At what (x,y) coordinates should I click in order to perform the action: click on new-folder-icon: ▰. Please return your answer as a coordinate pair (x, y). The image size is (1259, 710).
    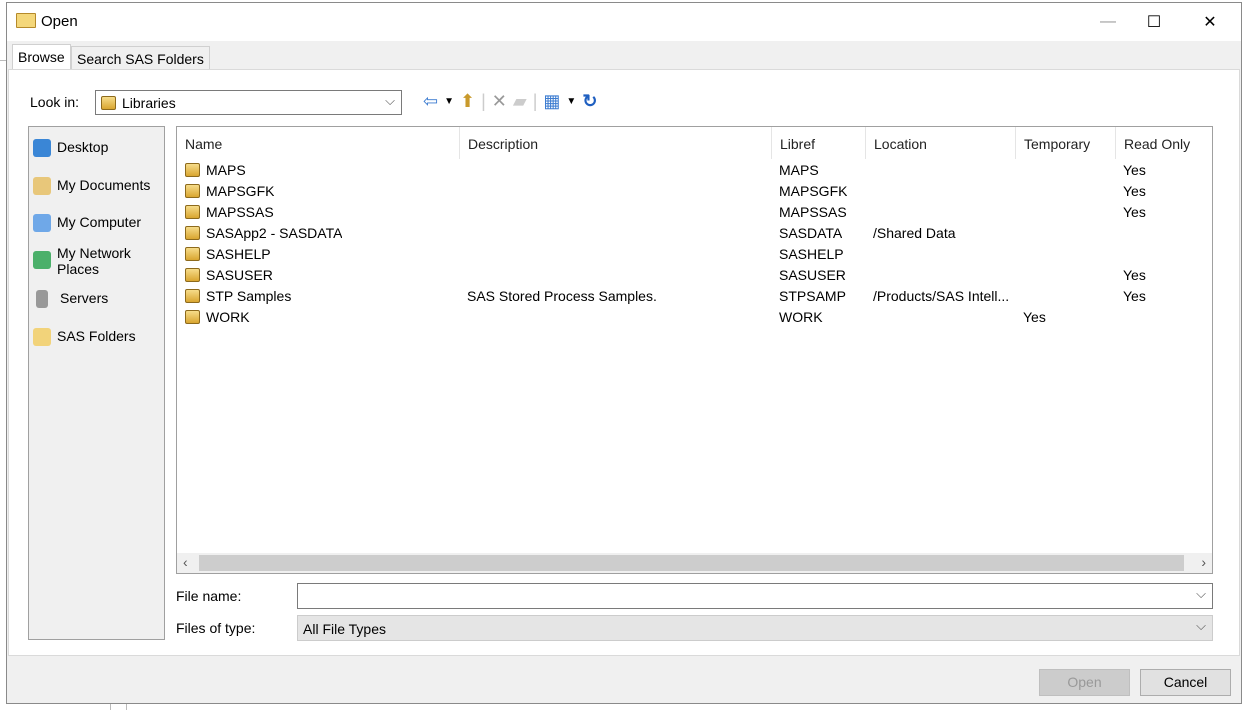
    Looking at the image, I should click on (520, 101).